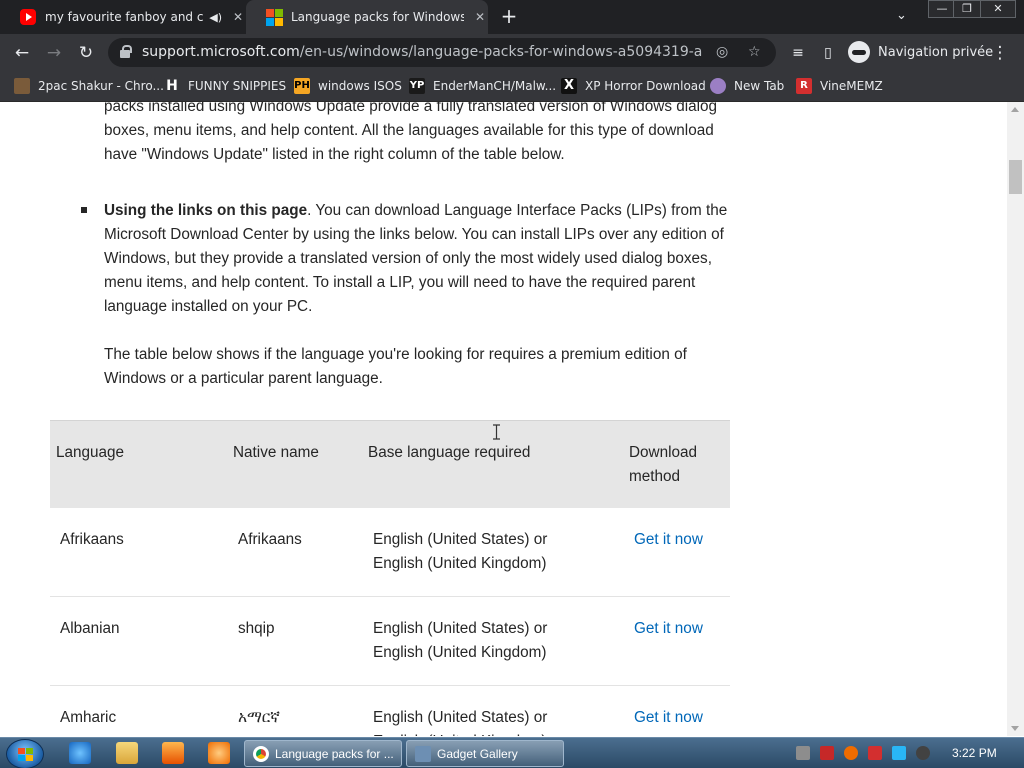 The image size is (1024, 768). I want to click on cell-native-name: Afrikaans, so click(270, 539).